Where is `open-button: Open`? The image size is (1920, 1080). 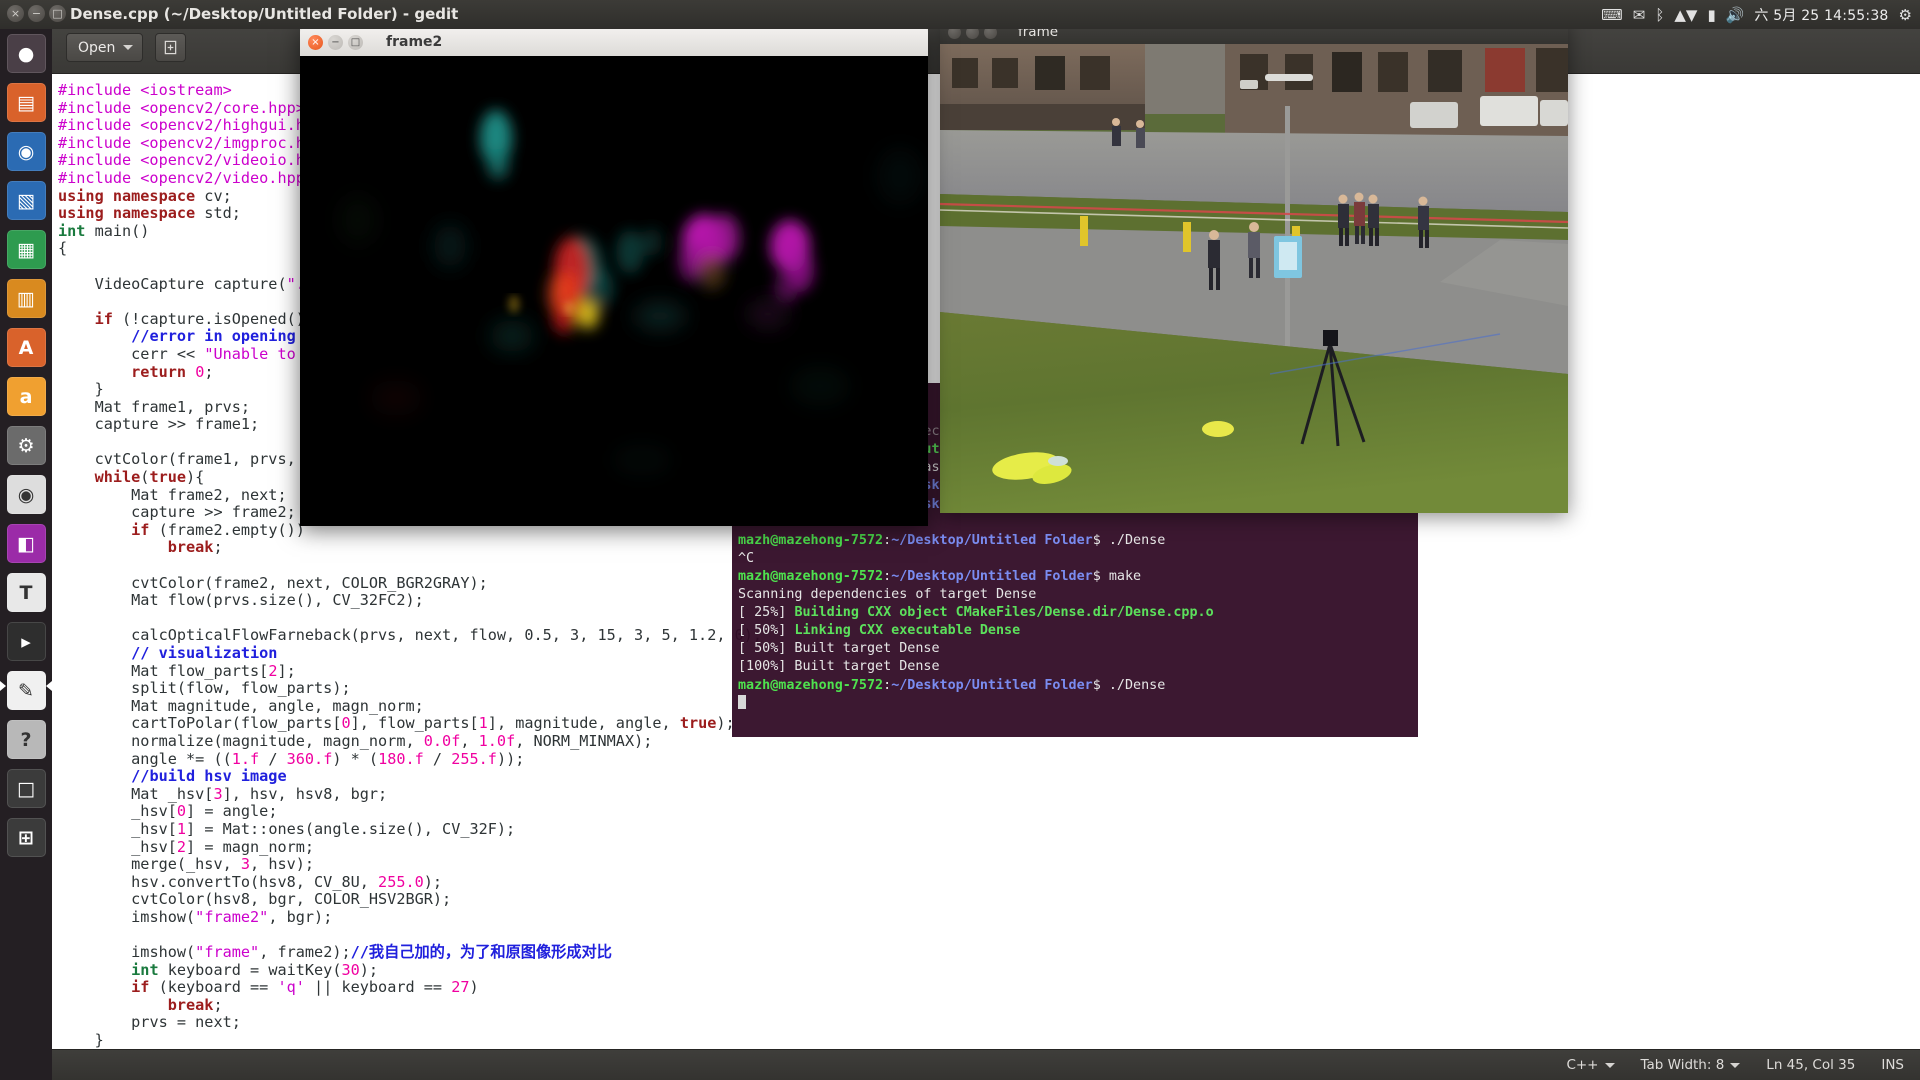
open-button: Open is located at coordinates (105, 47).